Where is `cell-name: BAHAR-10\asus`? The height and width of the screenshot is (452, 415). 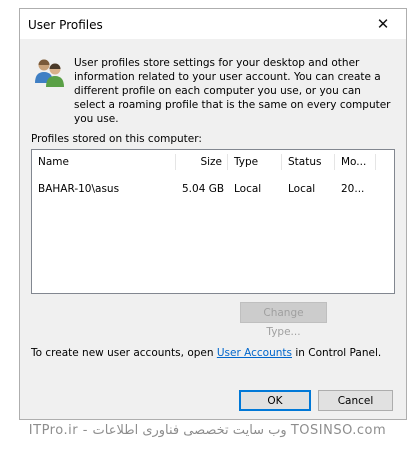 cell-name: BAHAR-10\asus is located at coordinates (79, 189).